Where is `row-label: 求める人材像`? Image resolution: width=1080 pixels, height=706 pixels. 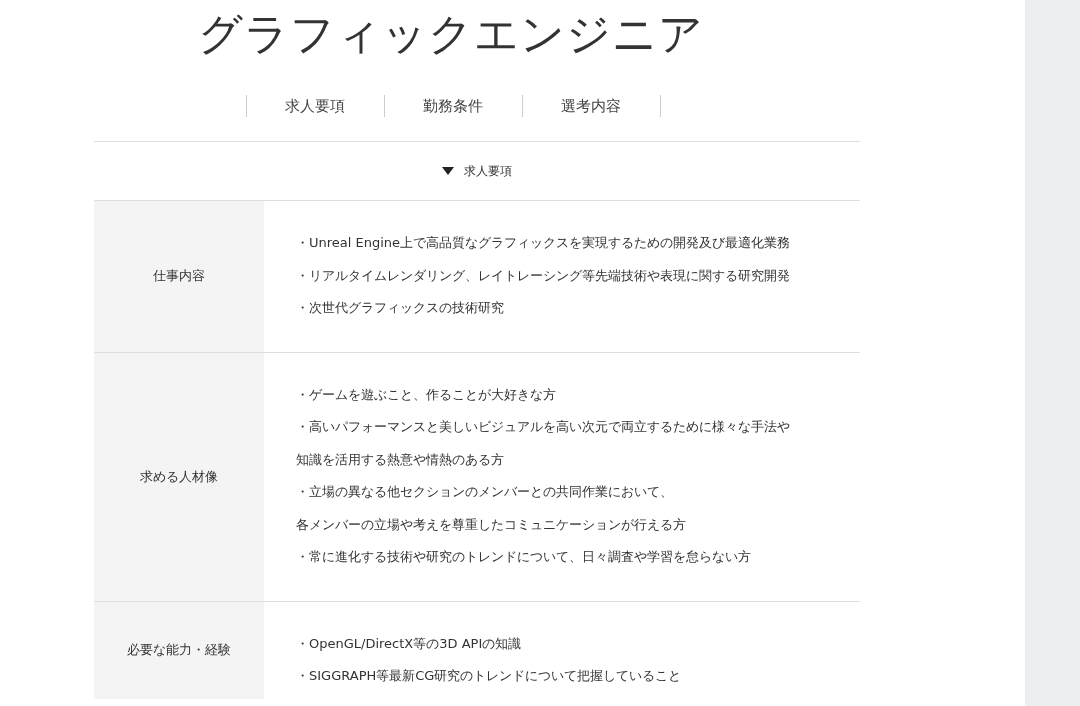
row-label: 求める人材像 is located at coordinates (179, 476).